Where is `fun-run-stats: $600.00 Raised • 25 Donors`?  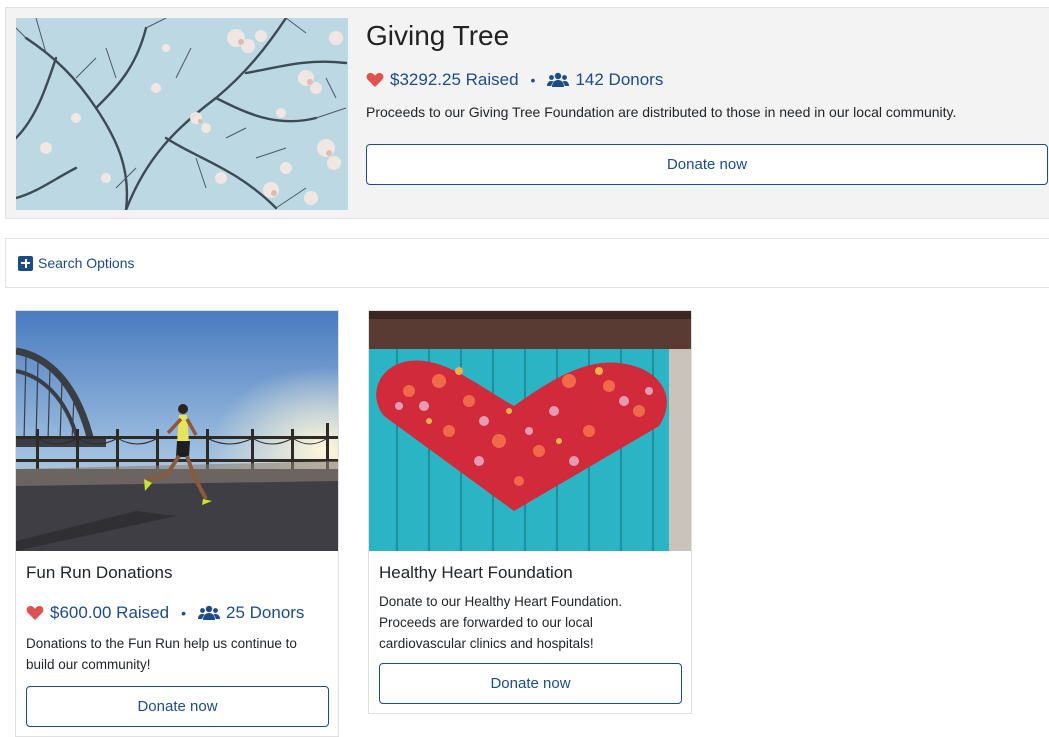 fun-run-stats: $600.00 Raised • 25 Donors is located at coordinates (165, 613).